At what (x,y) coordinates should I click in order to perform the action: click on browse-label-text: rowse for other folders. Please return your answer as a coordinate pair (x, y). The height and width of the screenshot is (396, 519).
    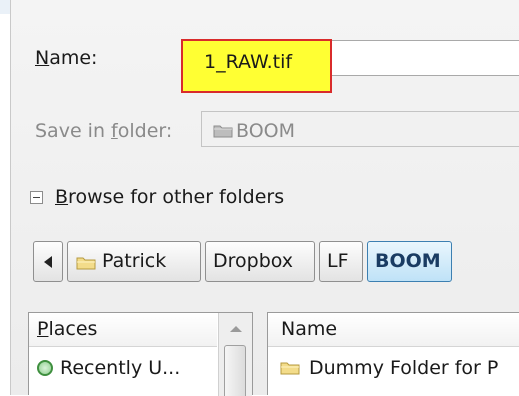
    Looking at the image, I should click on (176, 197).